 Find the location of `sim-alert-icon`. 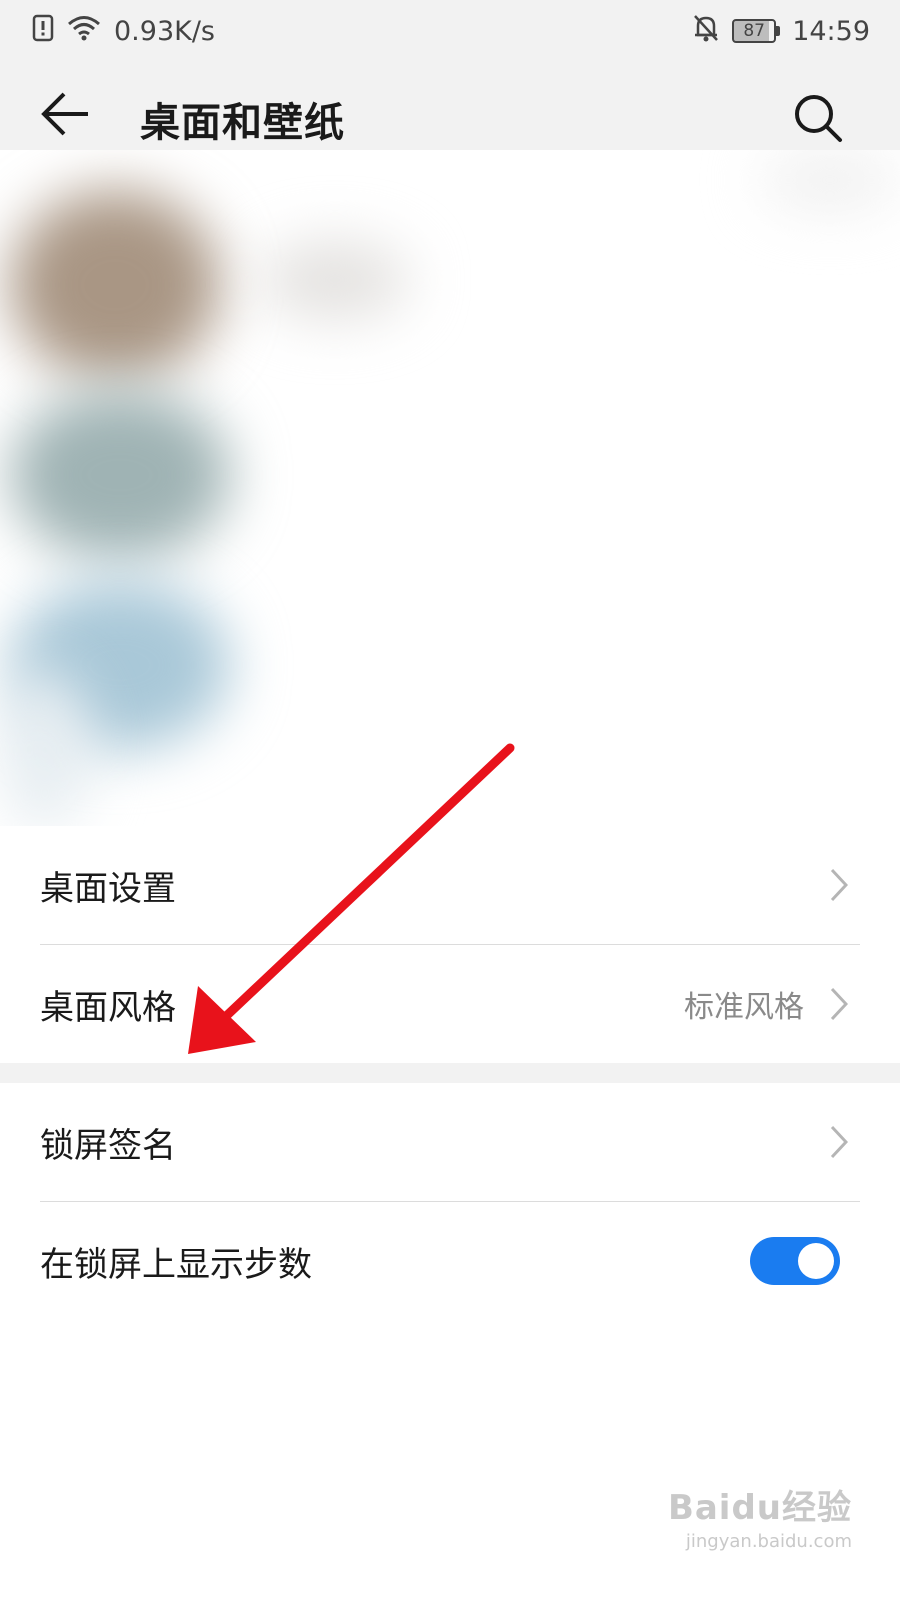

sim-alert-icon is located at coordinates (43, 31).